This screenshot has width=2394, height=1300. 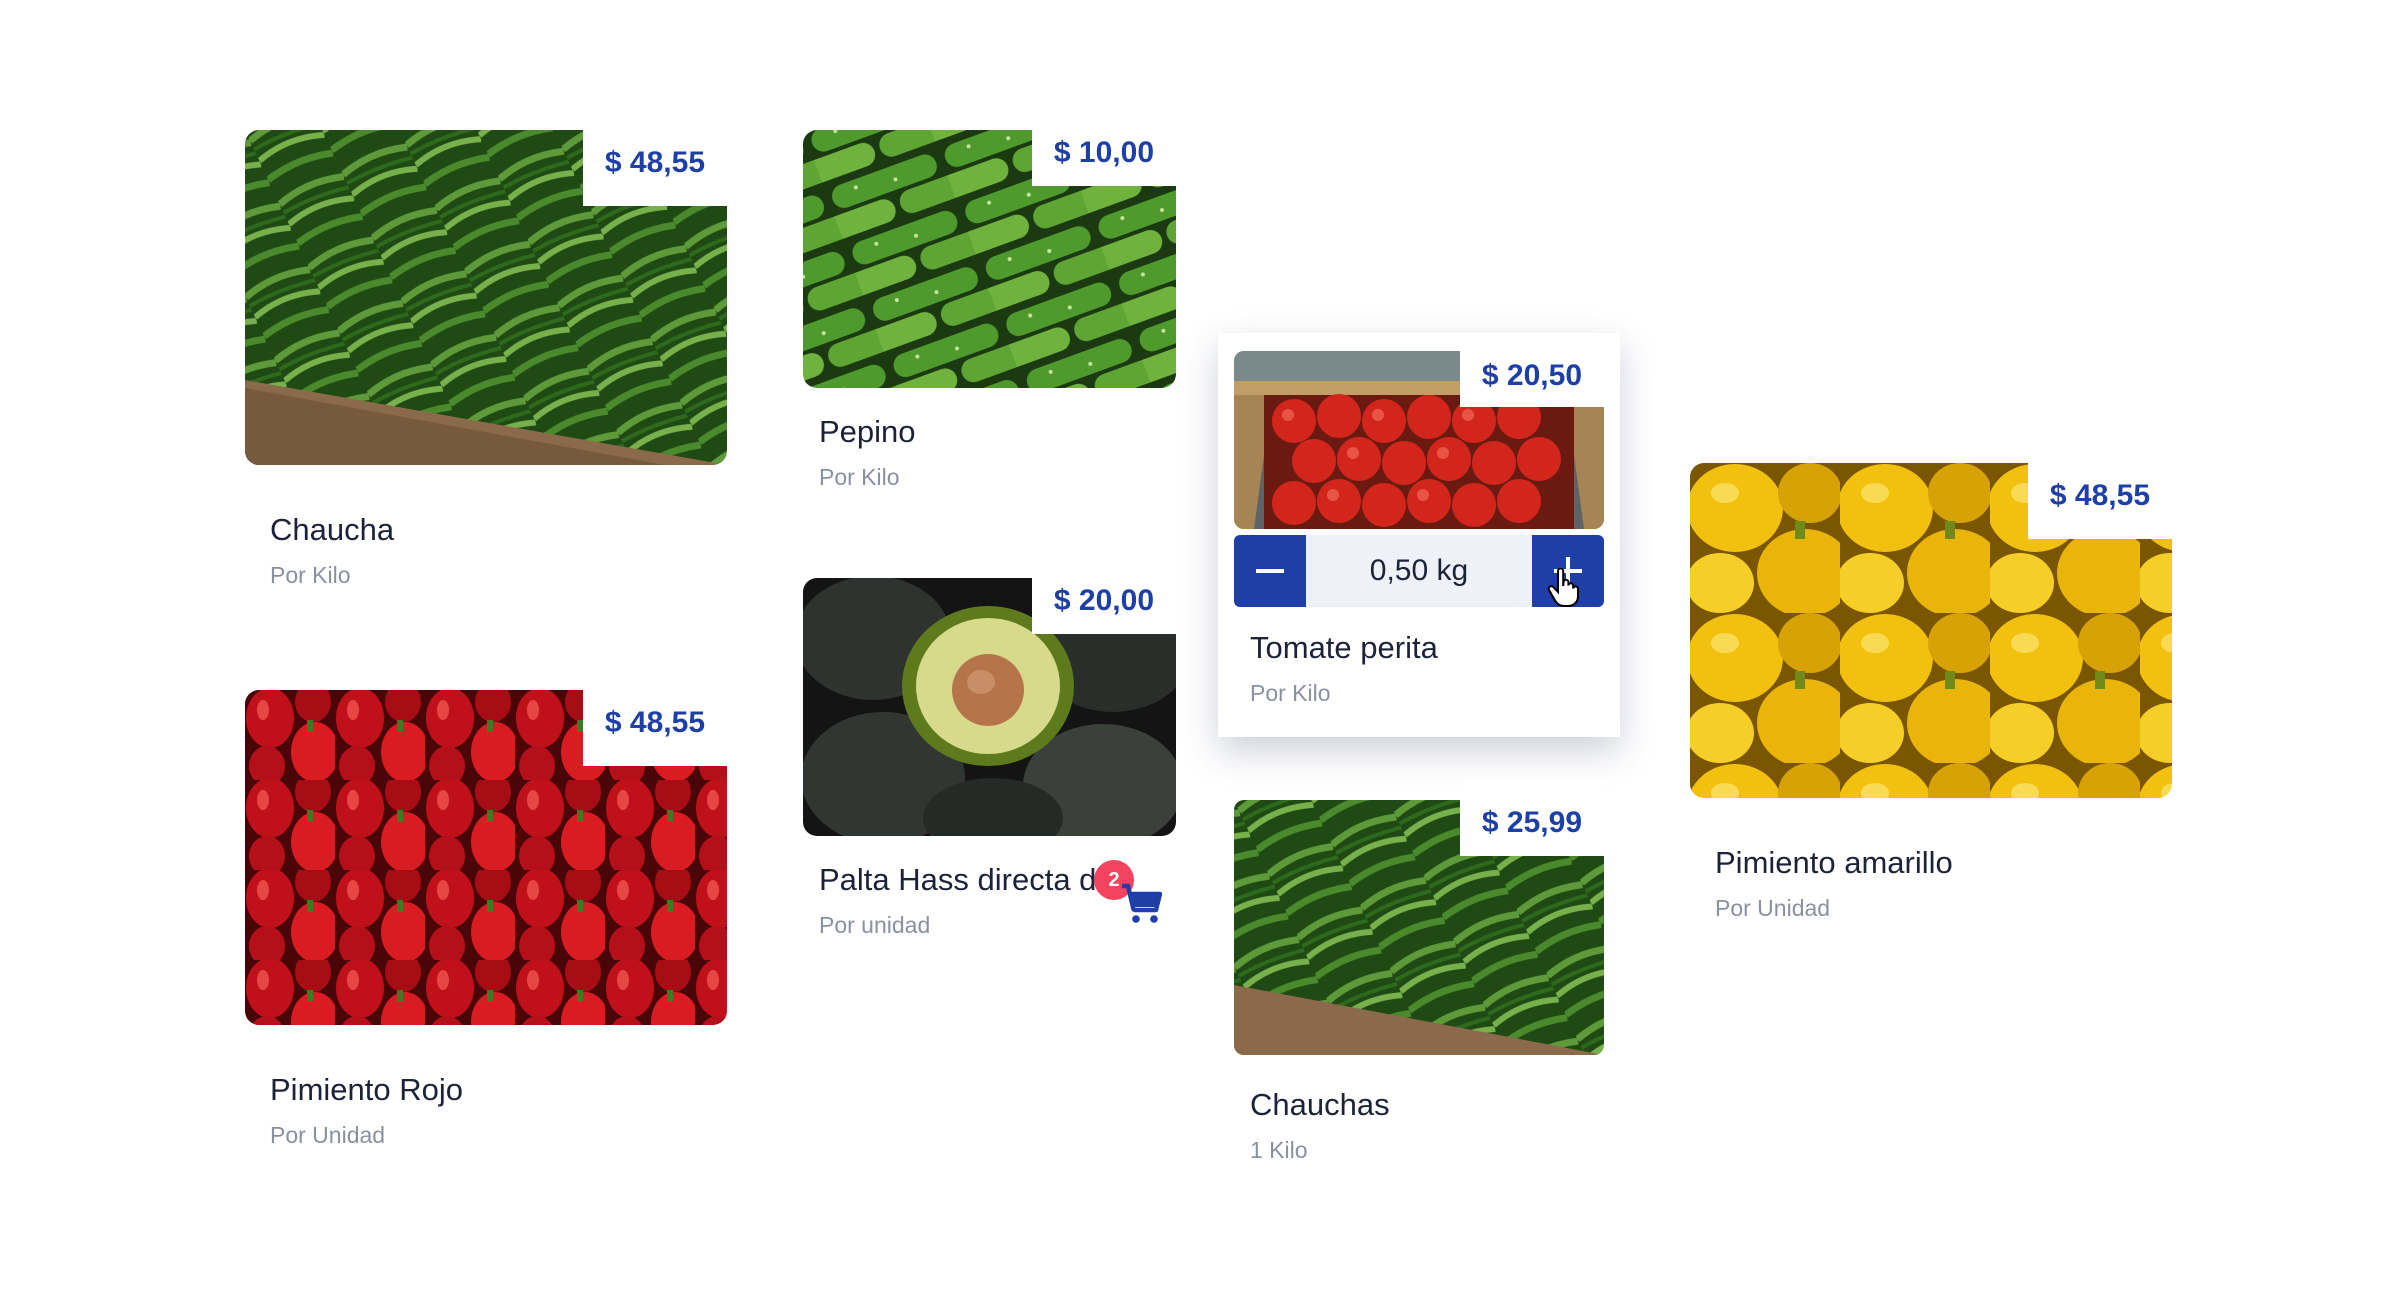 What do you see at coordinates (486, 365) in the screenshot?
I see `product-card-chaucha: $ 48,55 Chaucha Por Kilo` at bounding box center [486, 365].